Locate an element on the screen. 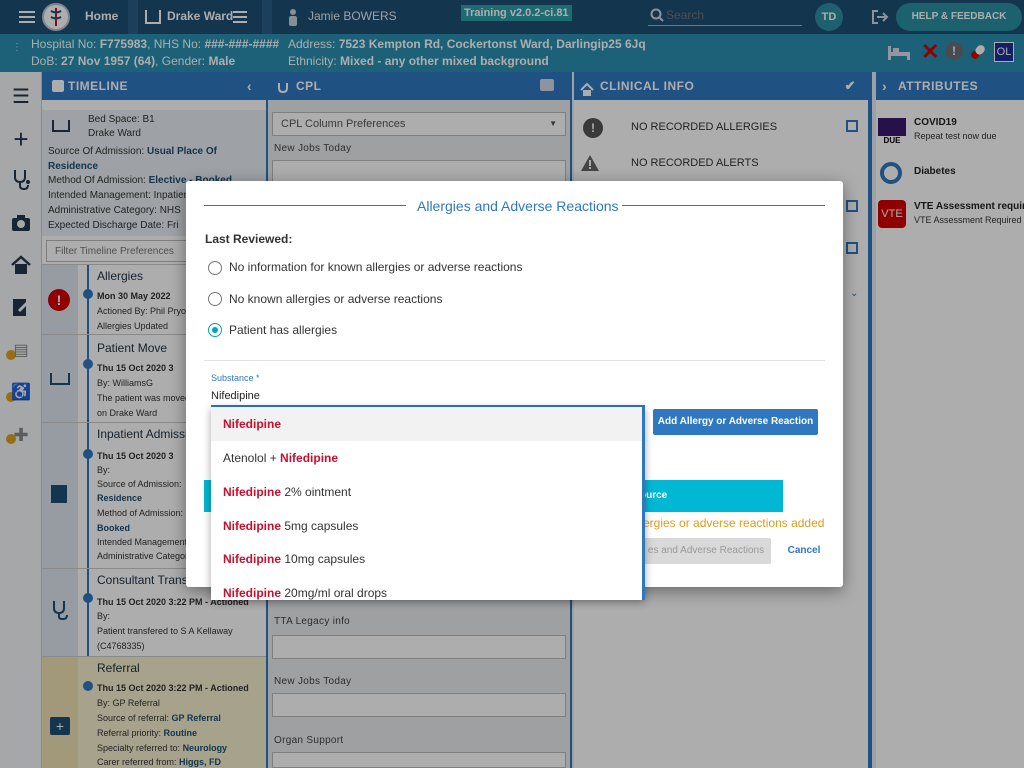 This screenshot has width=1024, height=768. save-button-label: es and Adverse Reactions is located at coordinates (706, 550).